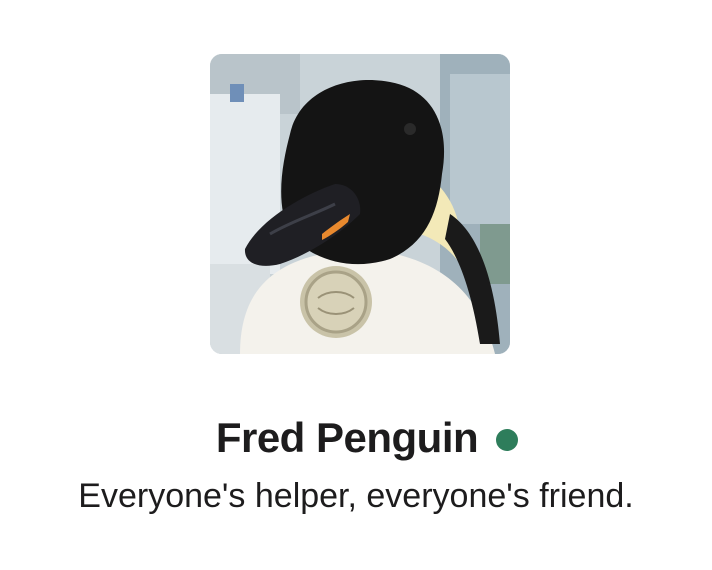  Describe the element at coordinates (347, 438) in the screenshot. I see `display-name: Fred Penguin` at that location.